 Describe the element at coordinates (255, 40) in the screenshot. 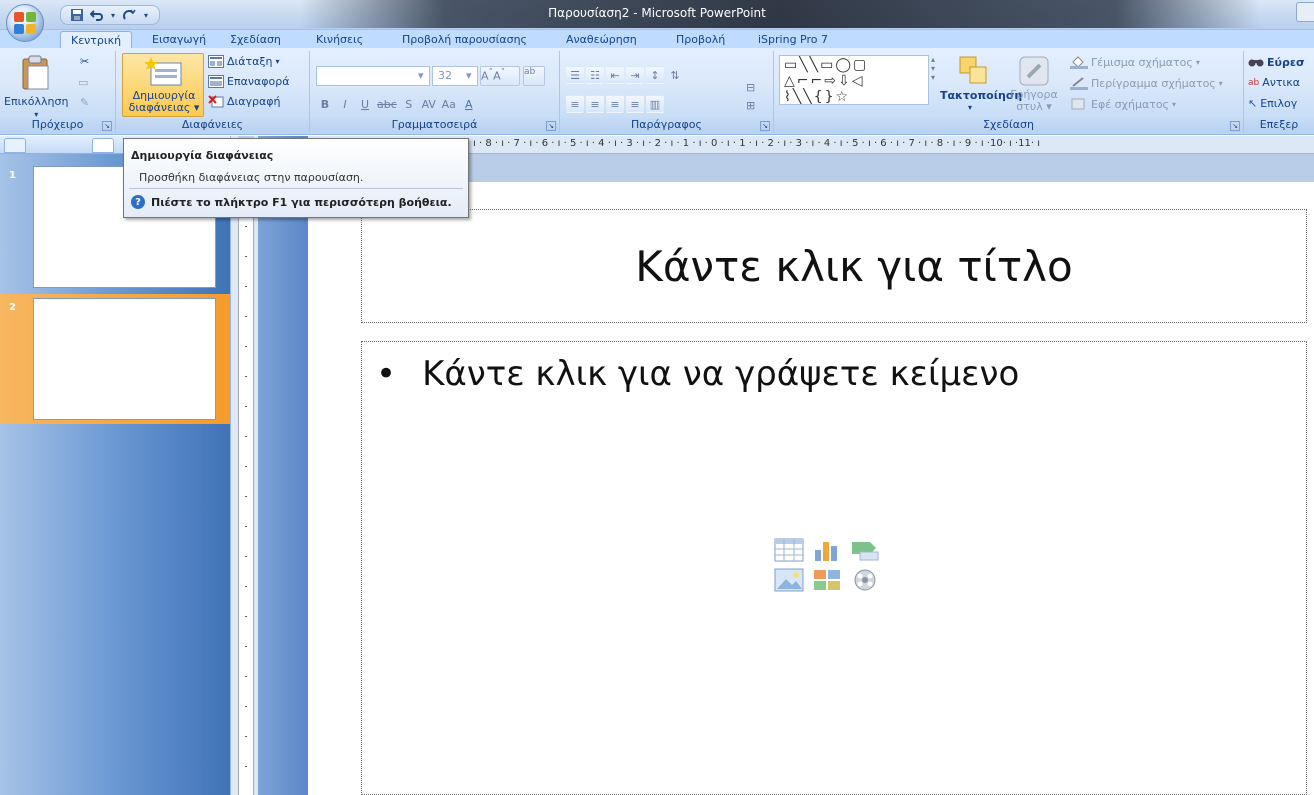

I see `tab-design: Σχεδίαση` at that location.